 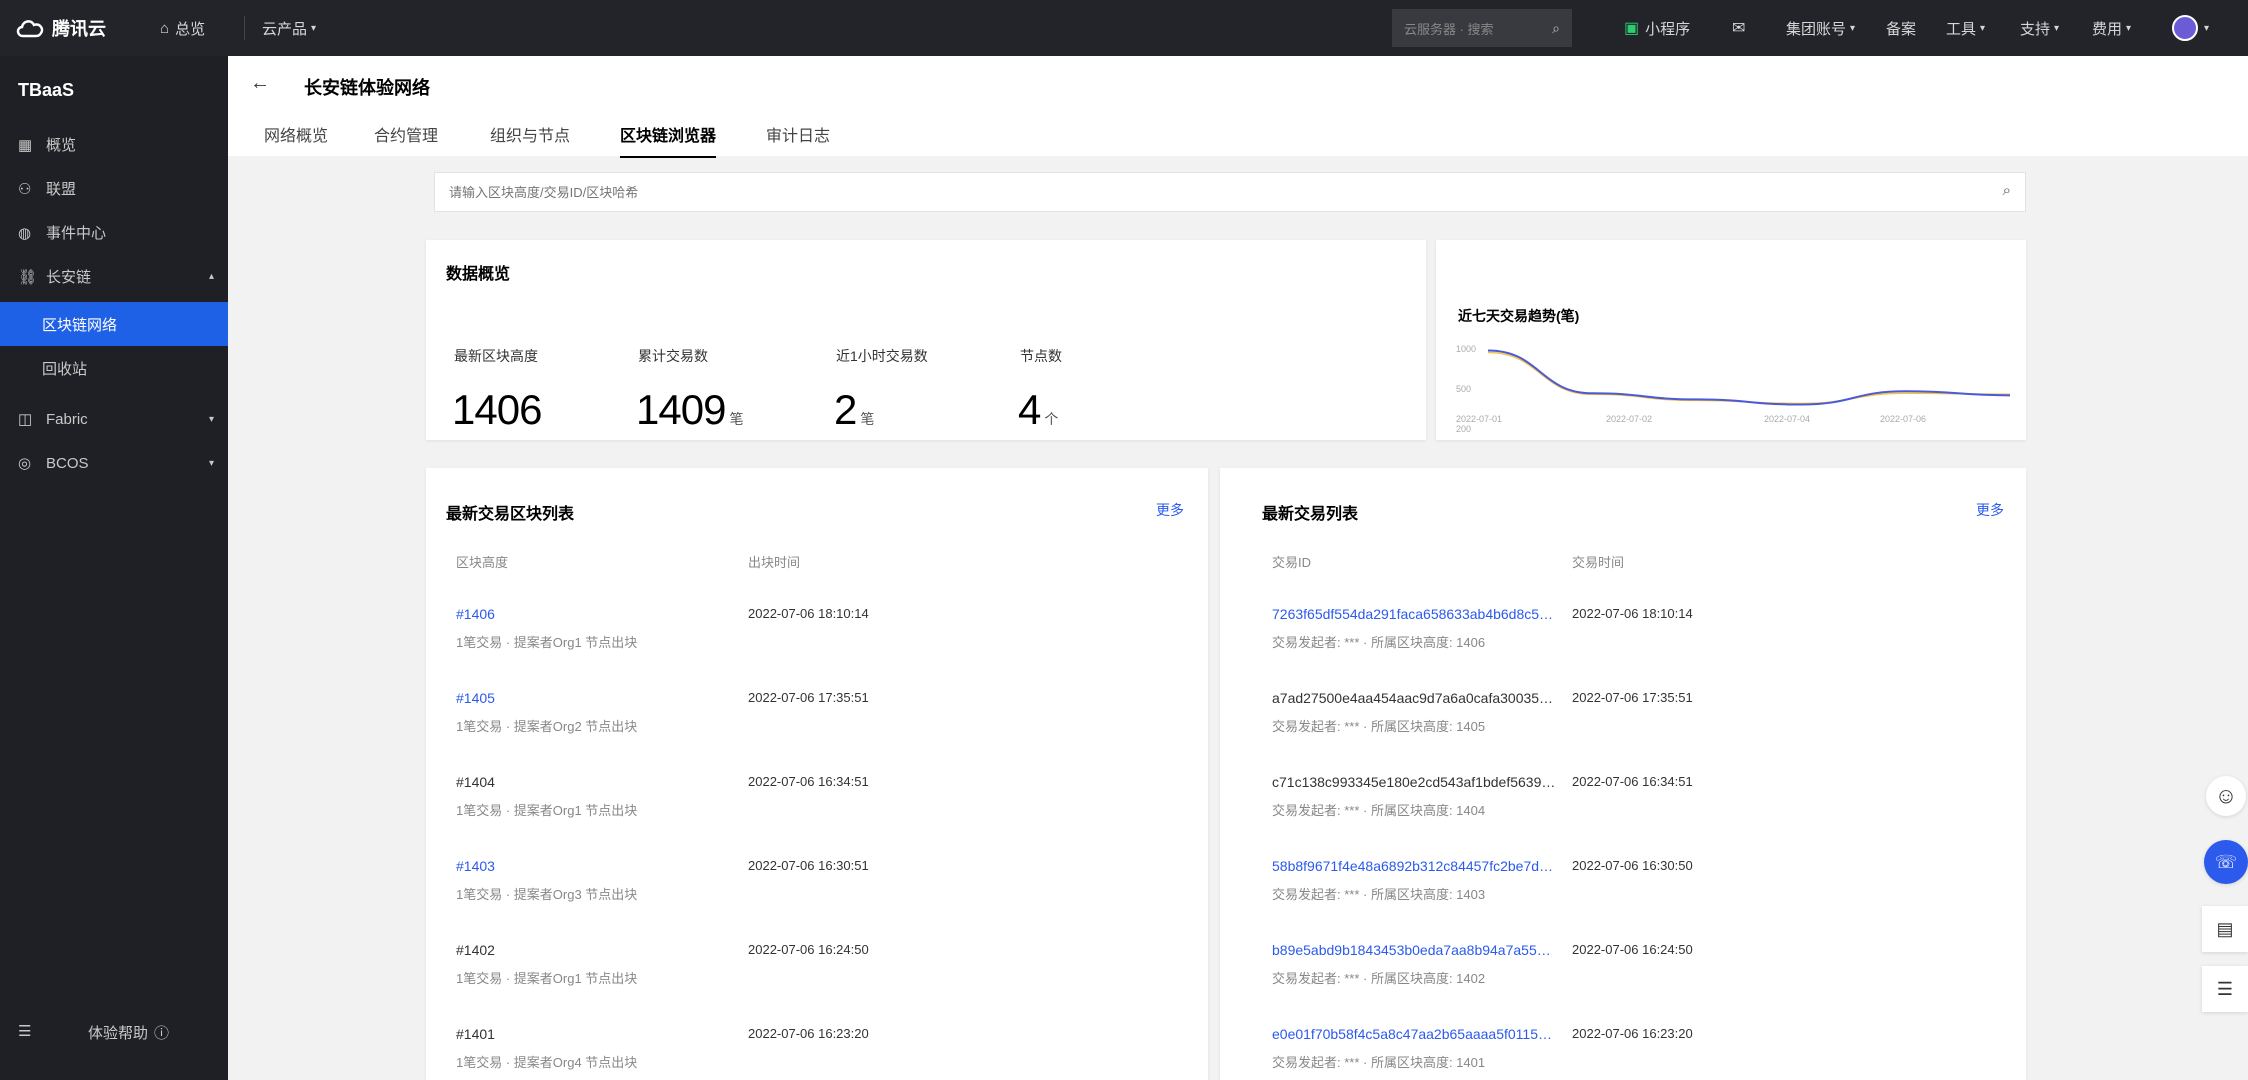 I want to click on tab-audit-log: 审计日志, so click(x=798, y=134).